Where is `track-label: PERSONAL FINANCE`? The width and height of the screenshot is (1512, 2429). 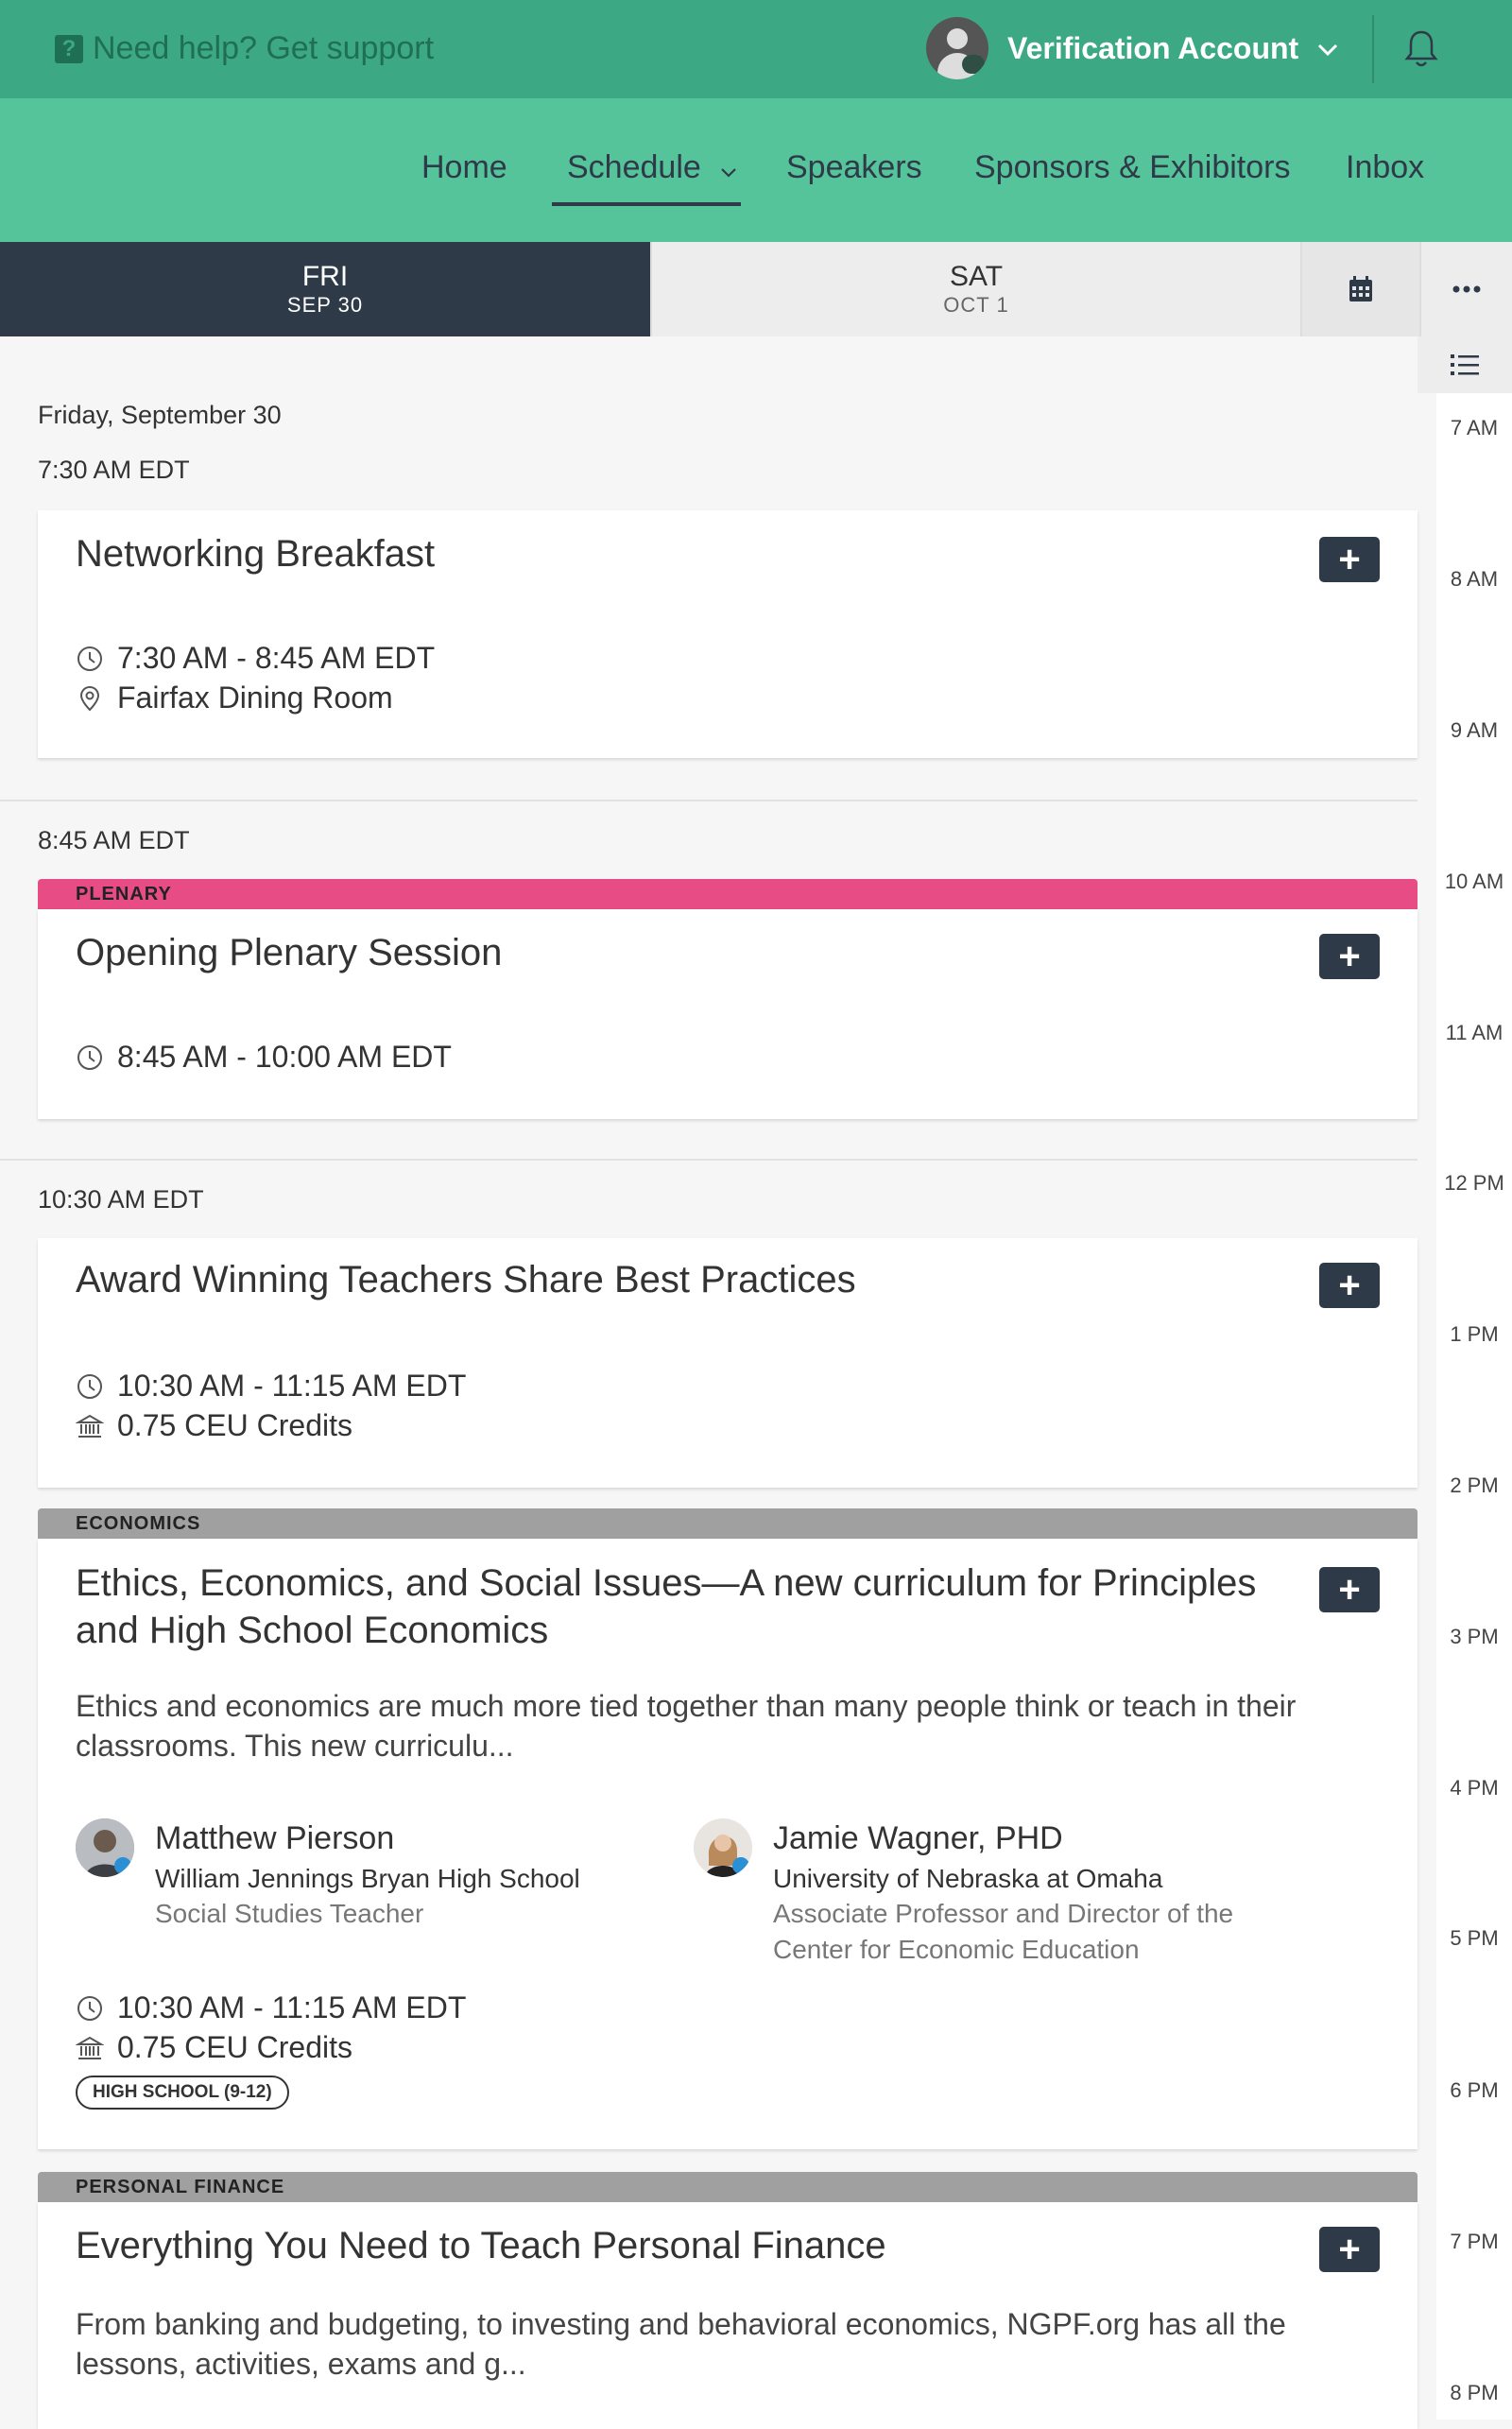
track-label: PERSONAL FINANCE is located at coordinates (728, 2187).